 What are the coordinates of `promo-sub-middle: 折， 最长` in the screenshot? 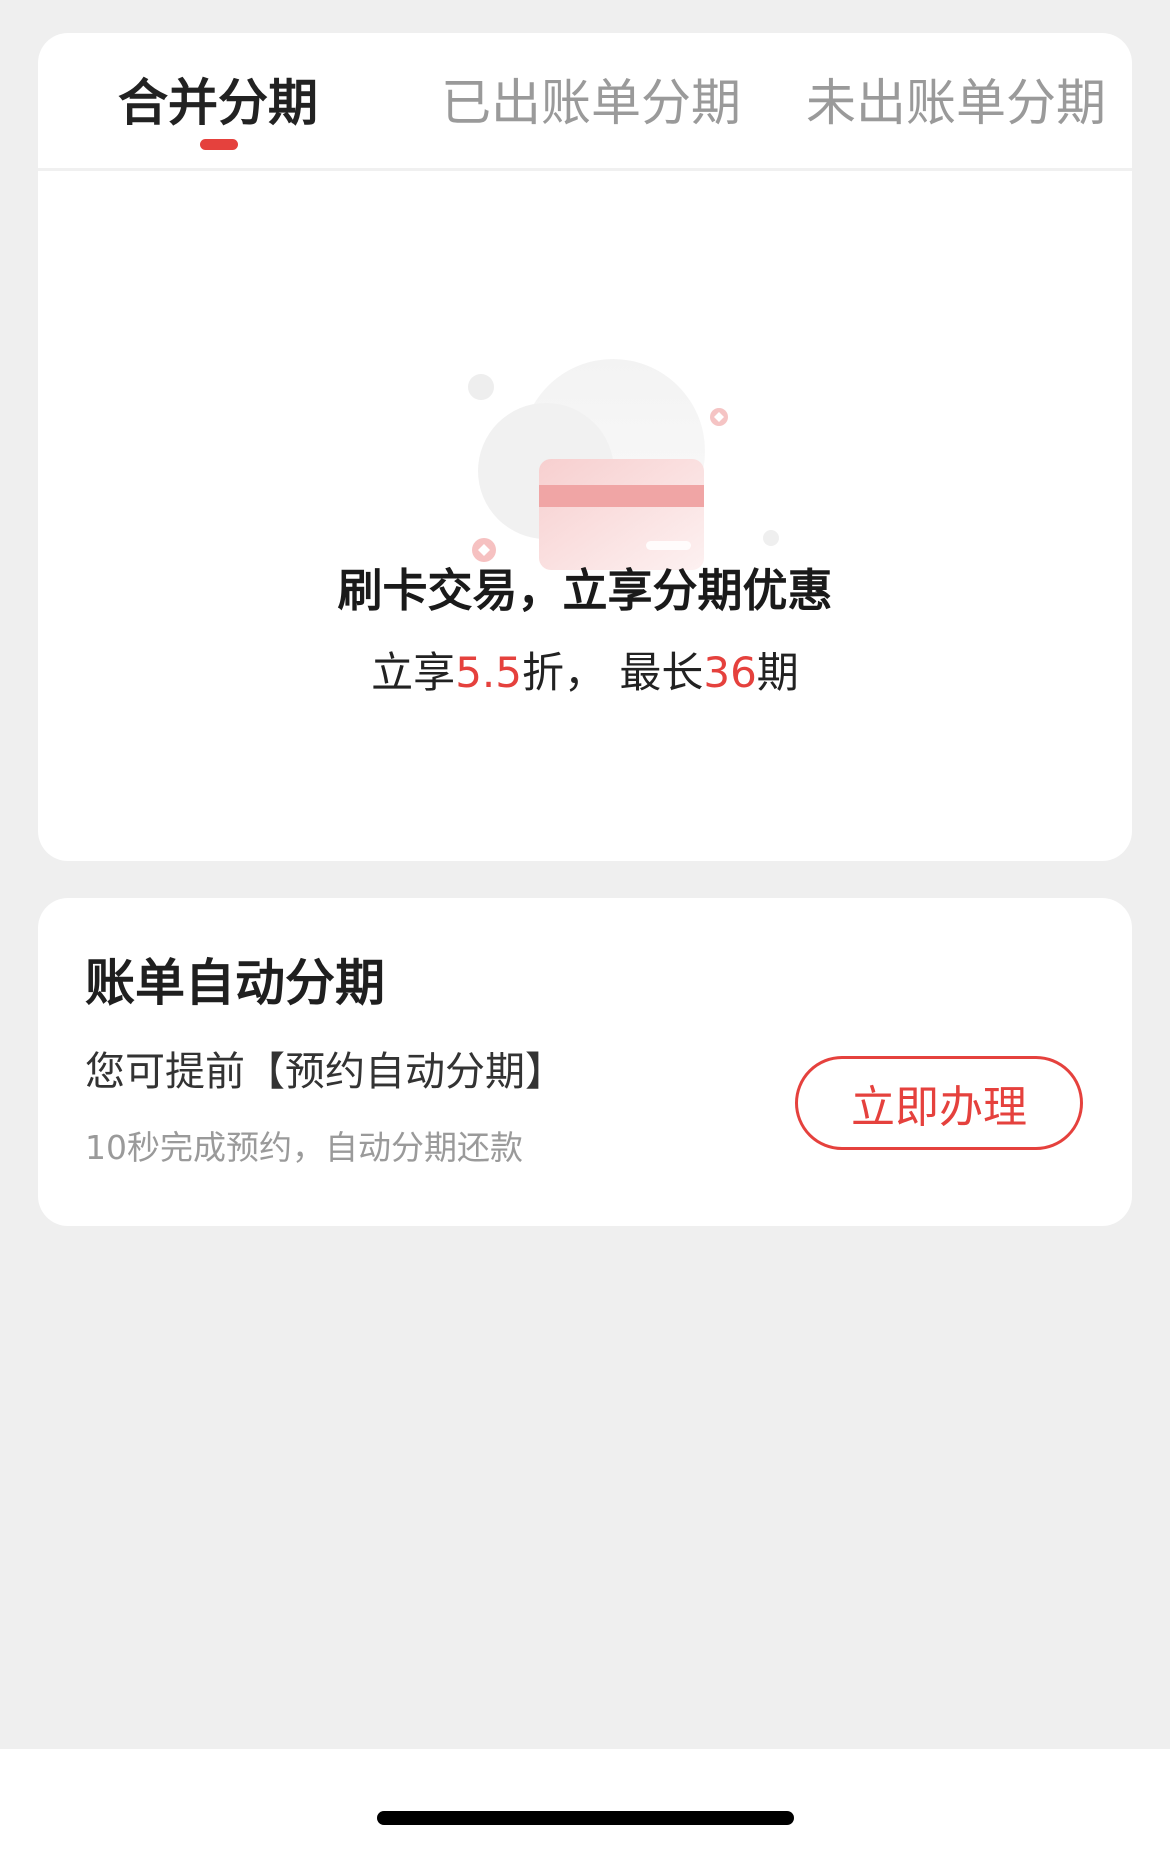 It's located at (612, 672).